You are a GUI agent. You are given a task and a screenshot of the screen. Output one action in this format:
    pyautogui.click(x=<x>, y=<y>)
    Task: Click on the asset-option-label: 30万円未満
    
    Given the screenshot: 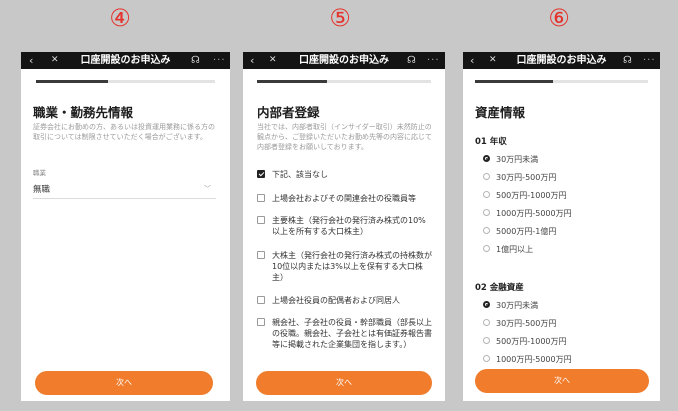 What is the action you would take?
    pyautogui.click(x=517, y=305)
    